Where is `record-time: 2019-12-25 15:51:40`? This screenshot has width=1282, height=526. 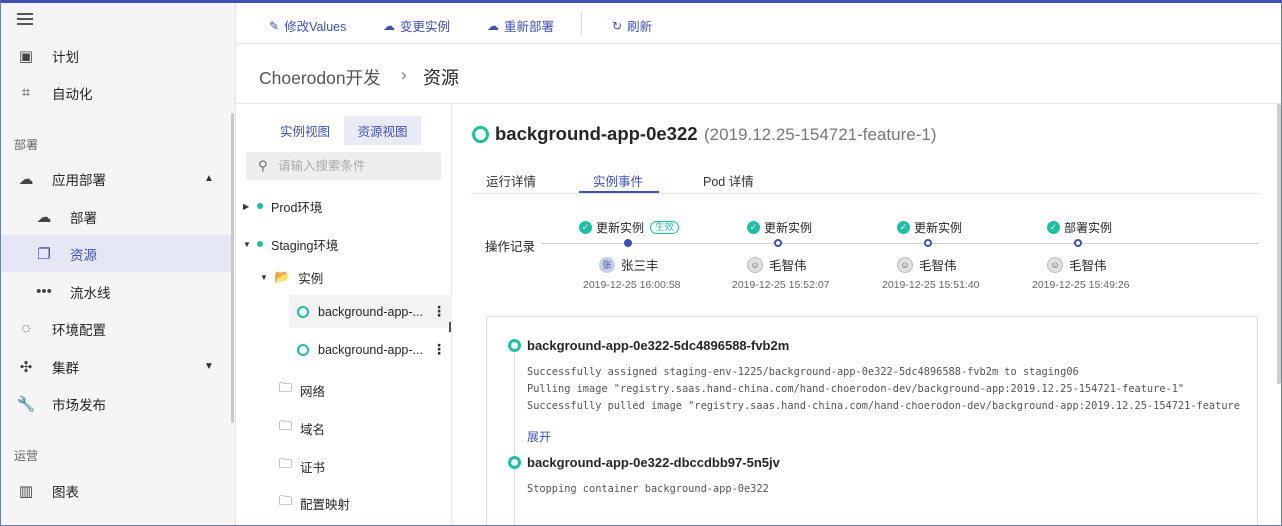 record-time: 2019-12-25 15:51:40 is located at coordinates (931, 285).